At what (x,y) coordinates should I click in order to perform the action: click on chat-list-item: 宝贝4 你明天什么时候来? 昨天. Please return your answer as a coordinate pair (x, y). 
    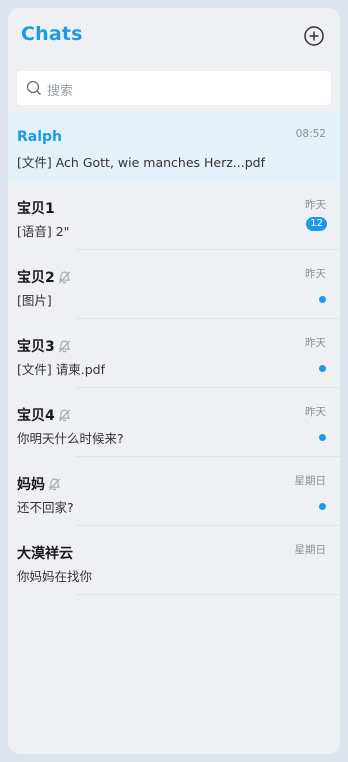
    Looking at the image, I should click on (174, 422).